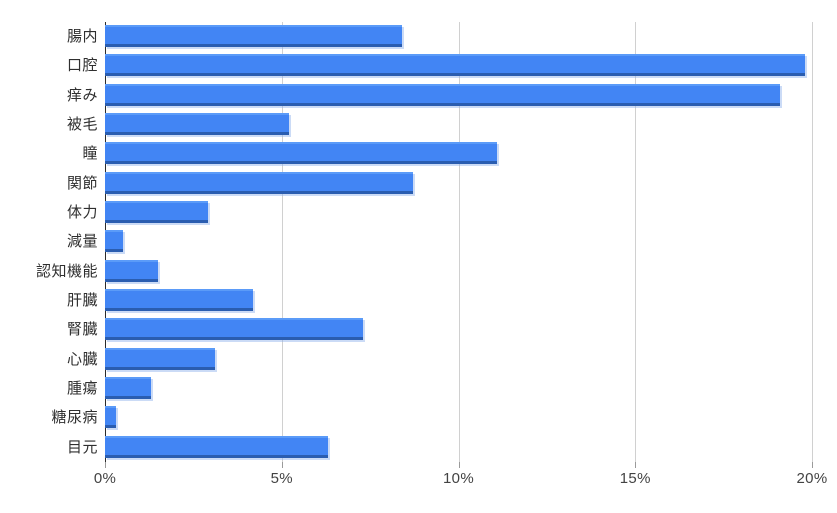  What do you see at coordinates (82, 36) in the screenshot?
I see `y-axis-label: 腸内` at bounding box center [82, 36].